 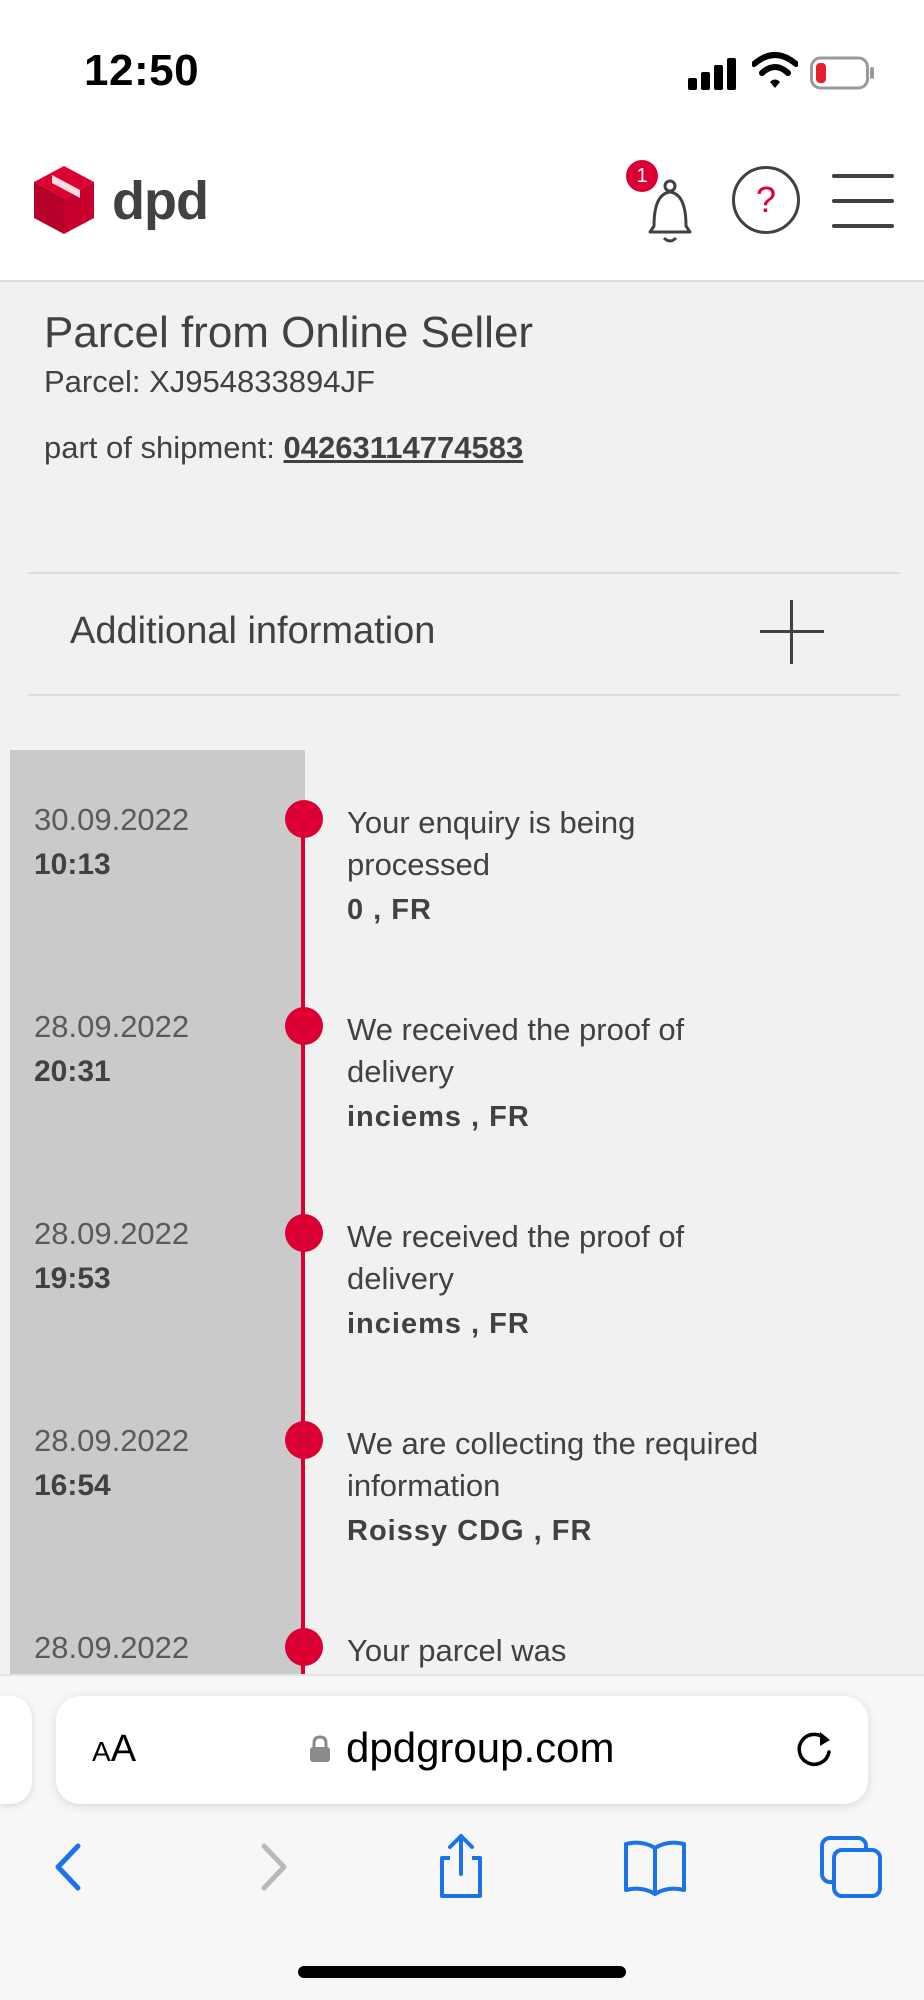 I want to click on event-time: 19:53, so click(x=72, y=1278).